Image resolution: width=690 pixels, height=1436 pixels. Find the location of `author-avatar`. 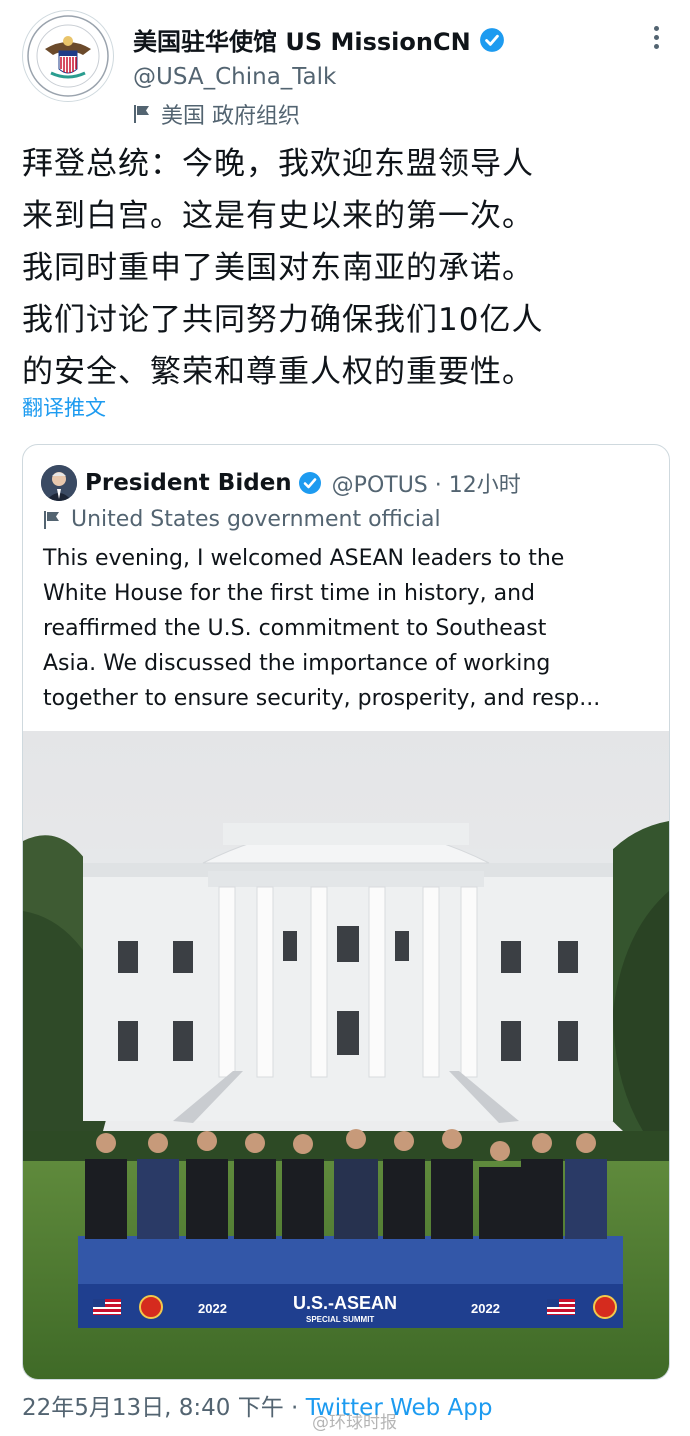

author-avatar is located at coordinates (68, 56).